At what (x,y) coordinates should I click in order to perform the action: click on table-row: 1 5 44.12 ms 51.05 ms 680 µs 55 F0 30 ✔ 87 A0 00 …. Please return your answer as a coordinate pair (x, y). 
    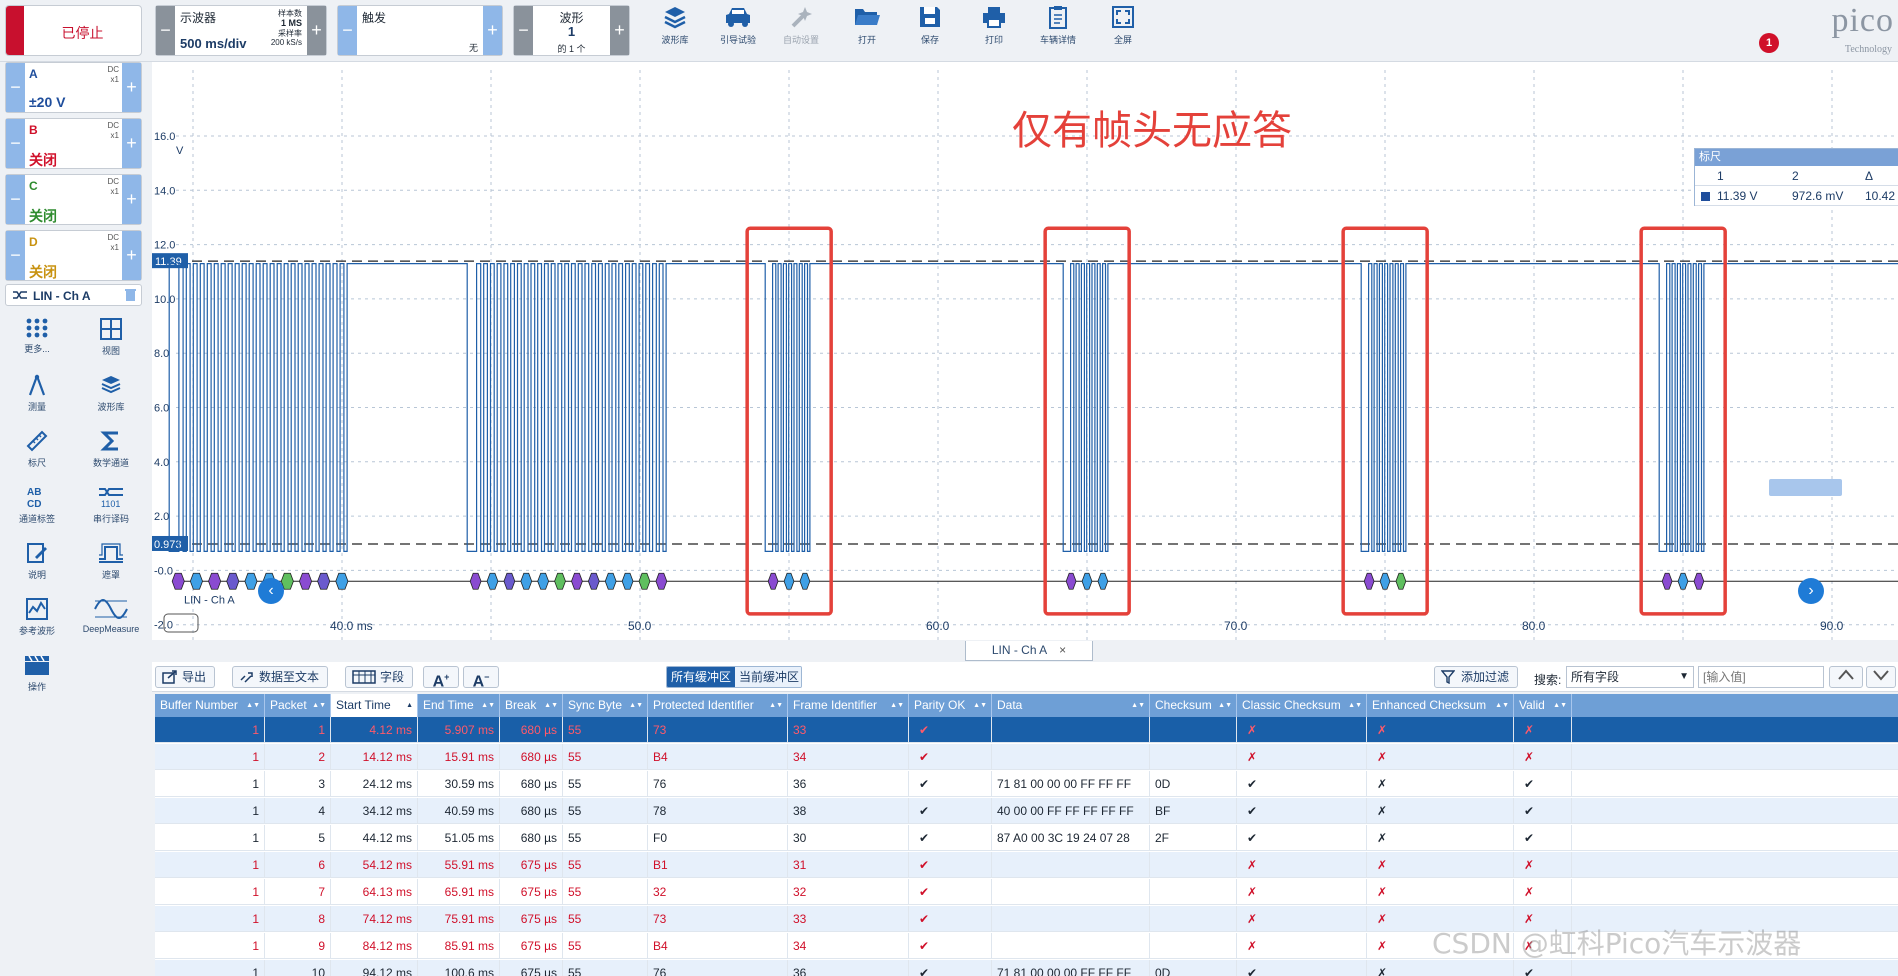
    Looking at the image, I should click on (1026, 838).